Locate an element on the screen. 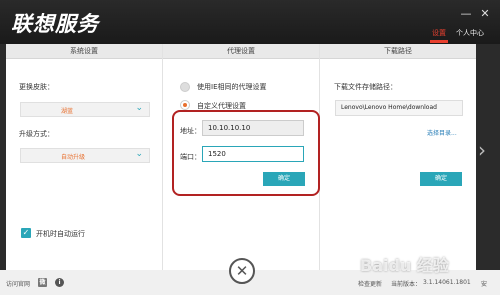  upgrade-label: 升级方式： is located at coordinates (36, 134).